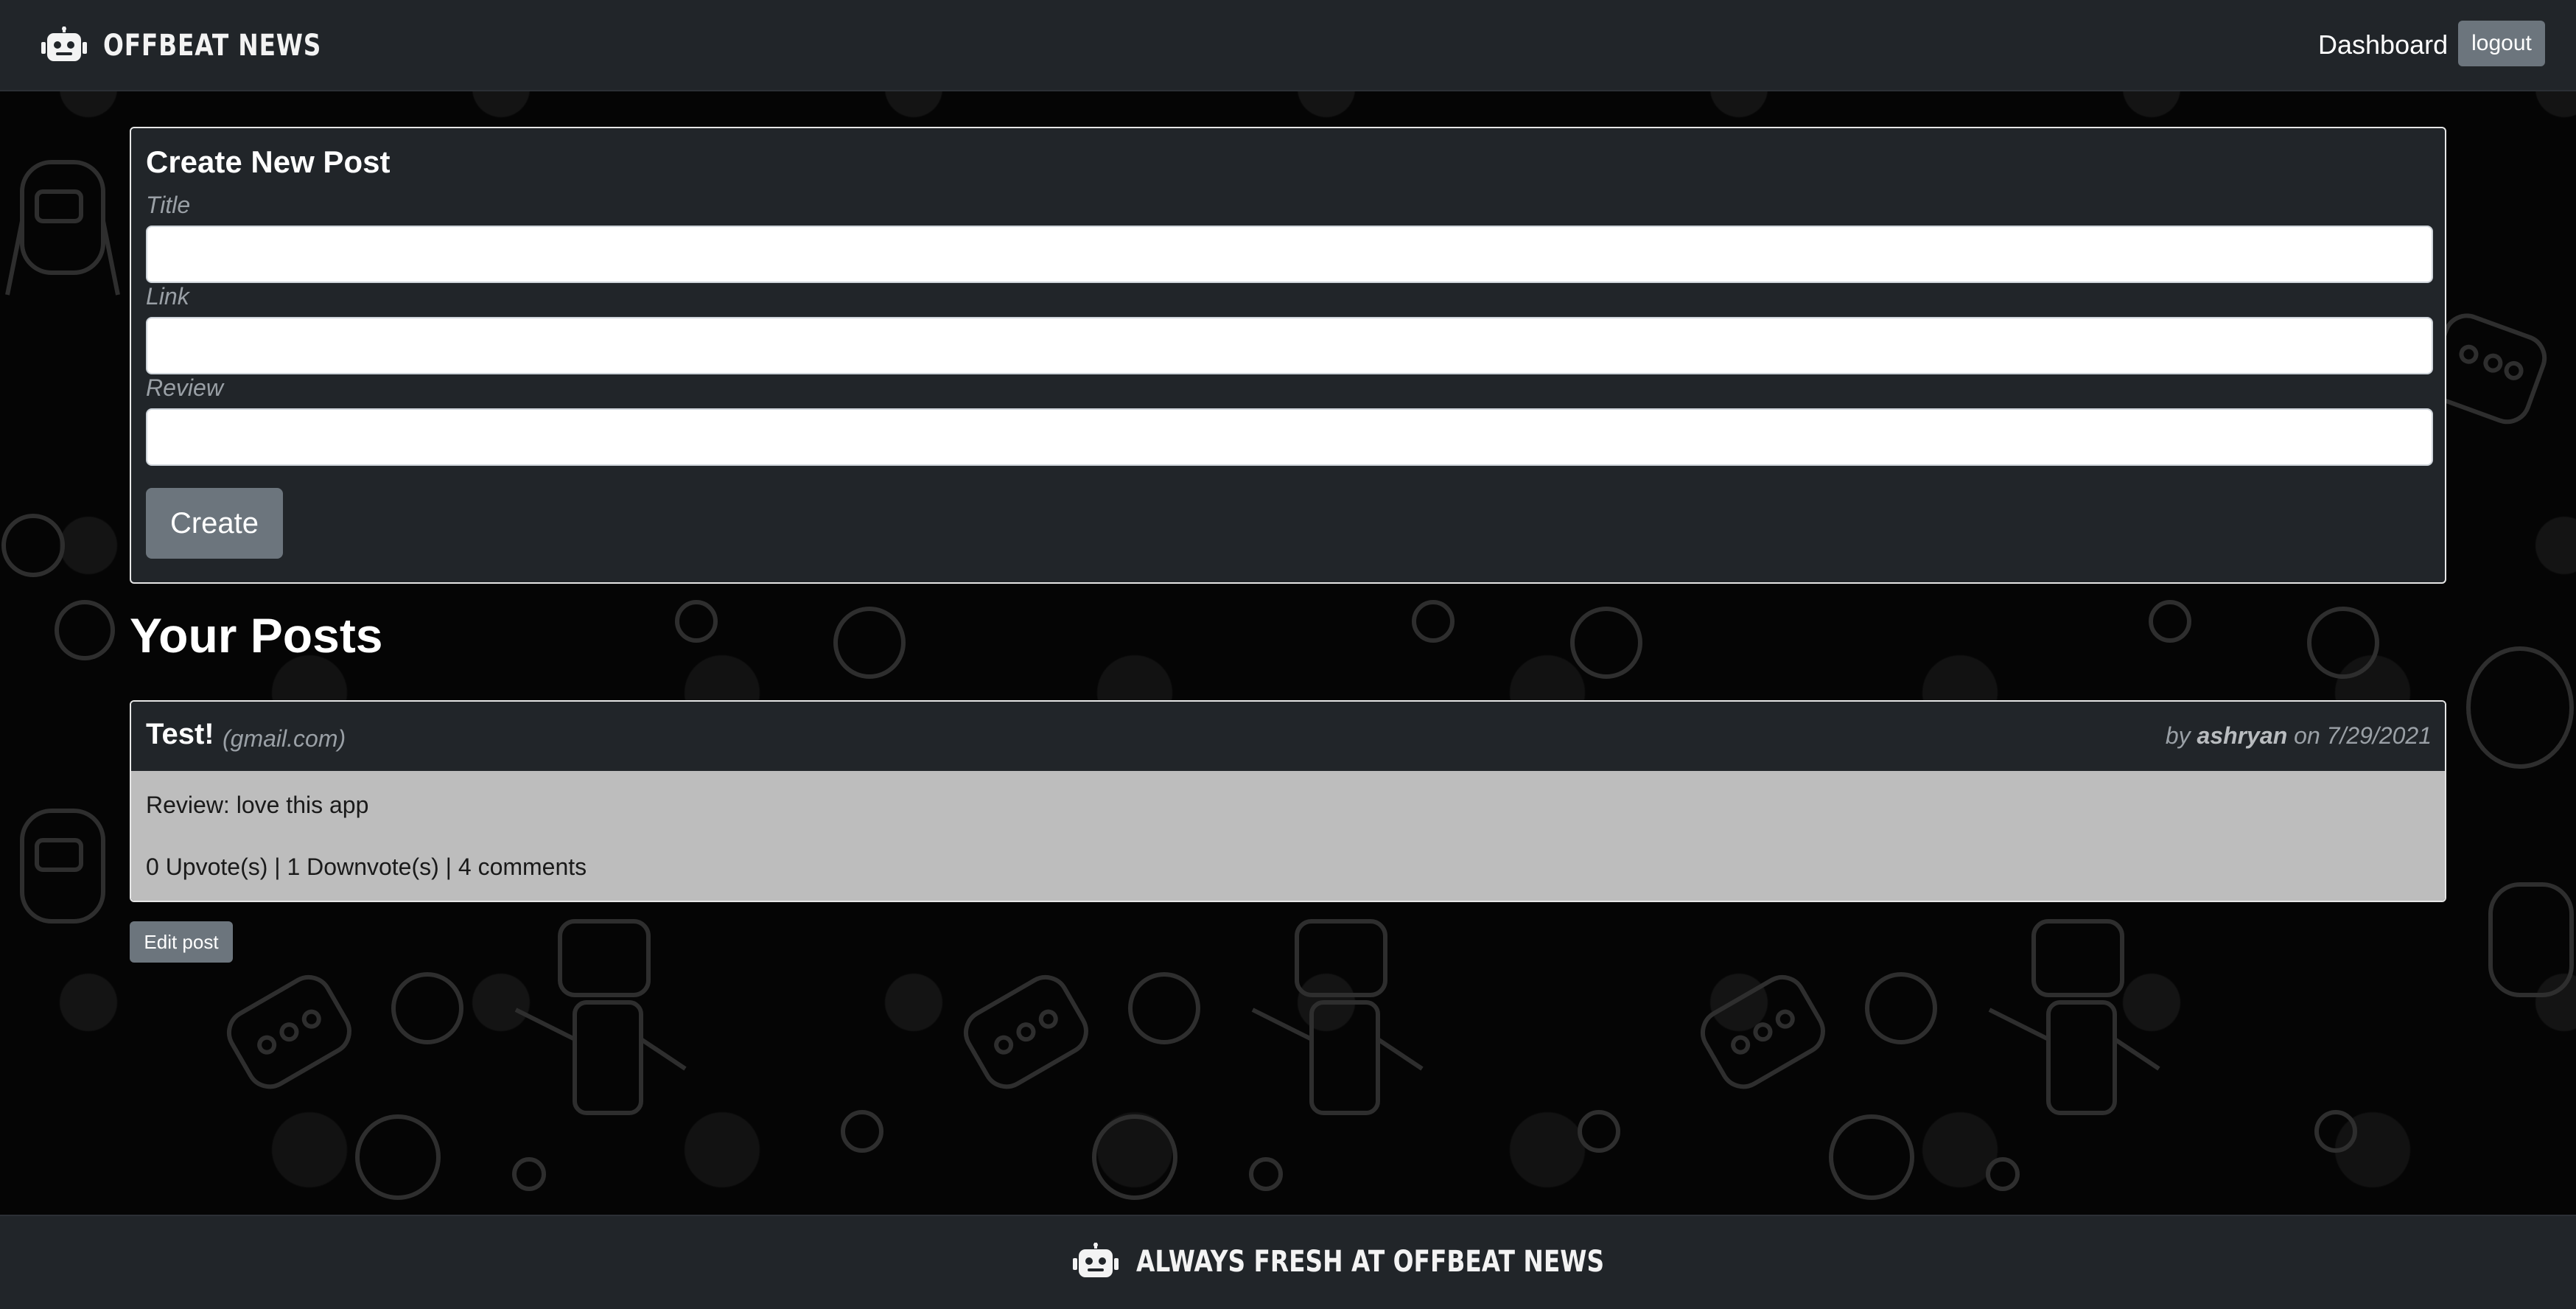 This screenshot has height=1309, width=2576. Describe the element at coordinates (256, 635) in the screenshot. I see `your-posts-heading: Your Posts` at that location.